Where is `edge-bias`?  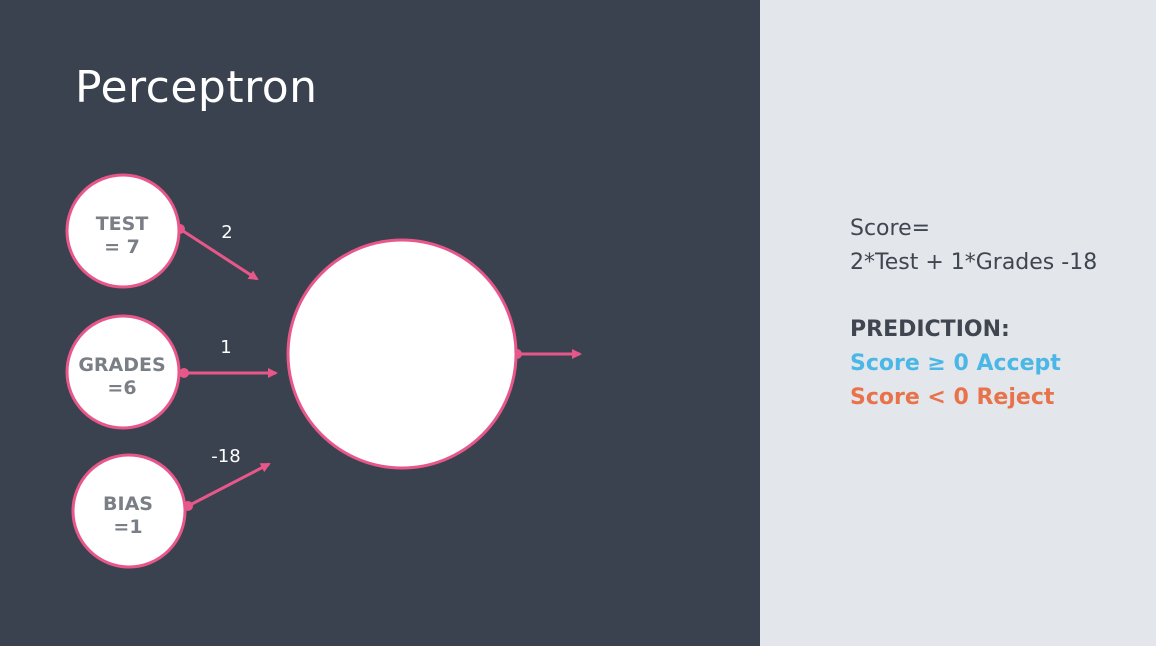 edge-bias is located at coordinates (229, 485).